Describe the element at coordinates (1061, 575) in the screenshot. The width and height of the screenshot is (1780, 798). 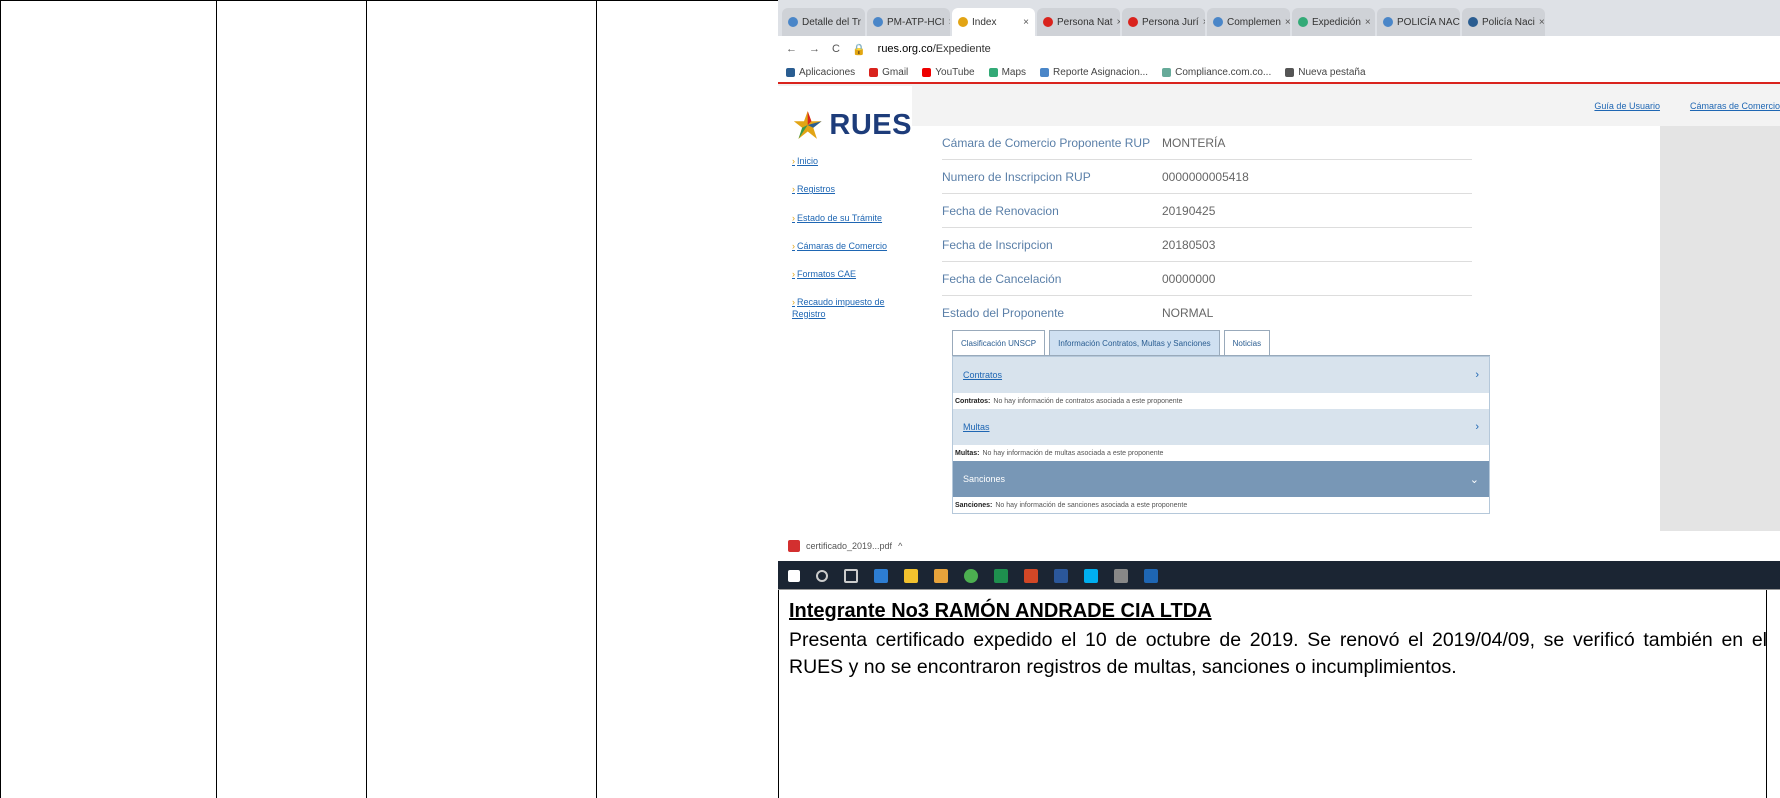
I see `word-icon` at that location.